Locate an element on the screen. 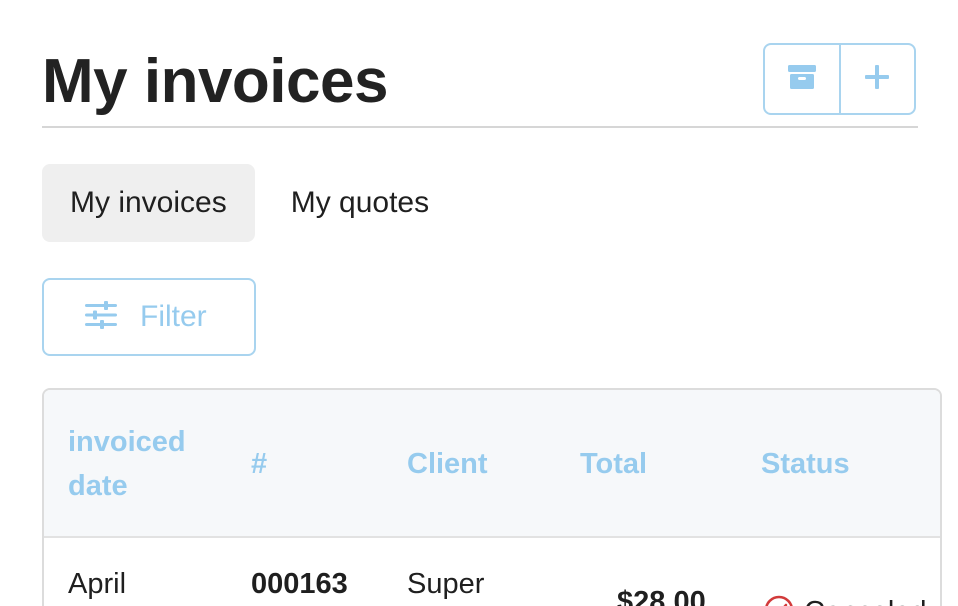 This screenshot has width=958, height=606. status-badge: Canceled is located at coordinates (845, 598).